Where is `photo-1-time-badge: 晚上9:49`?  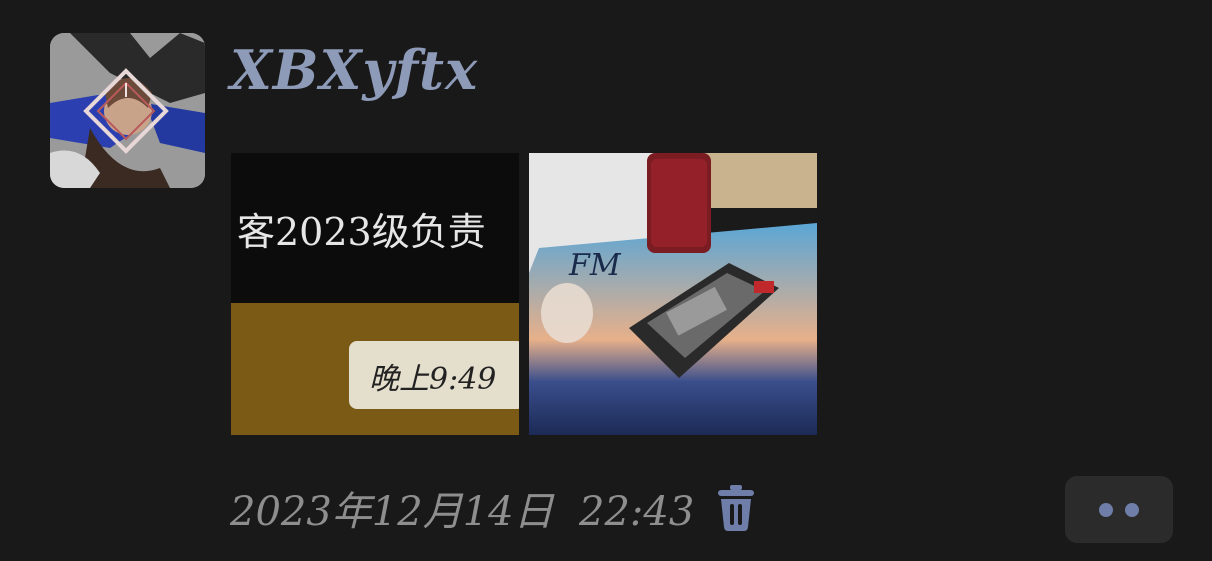
photo-1-time-badge: 晚上9:49 is located at coordinates (432, 379).